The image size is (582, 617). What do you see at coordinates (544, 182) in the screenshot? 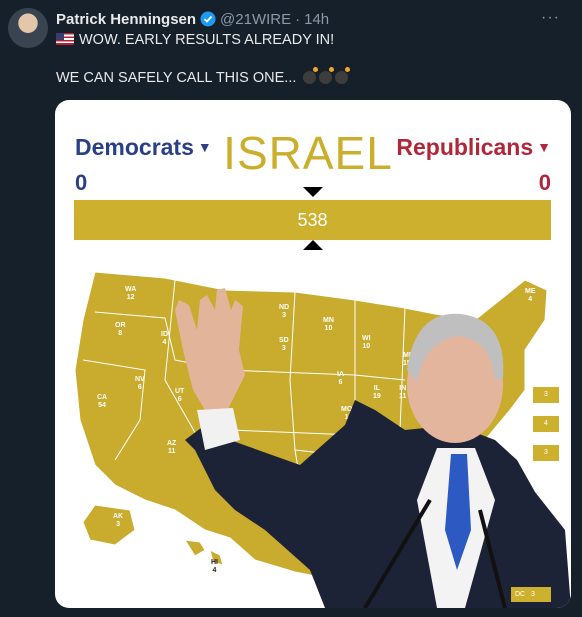
I see `republicans-count: 0` at bounding box center [544, 182].